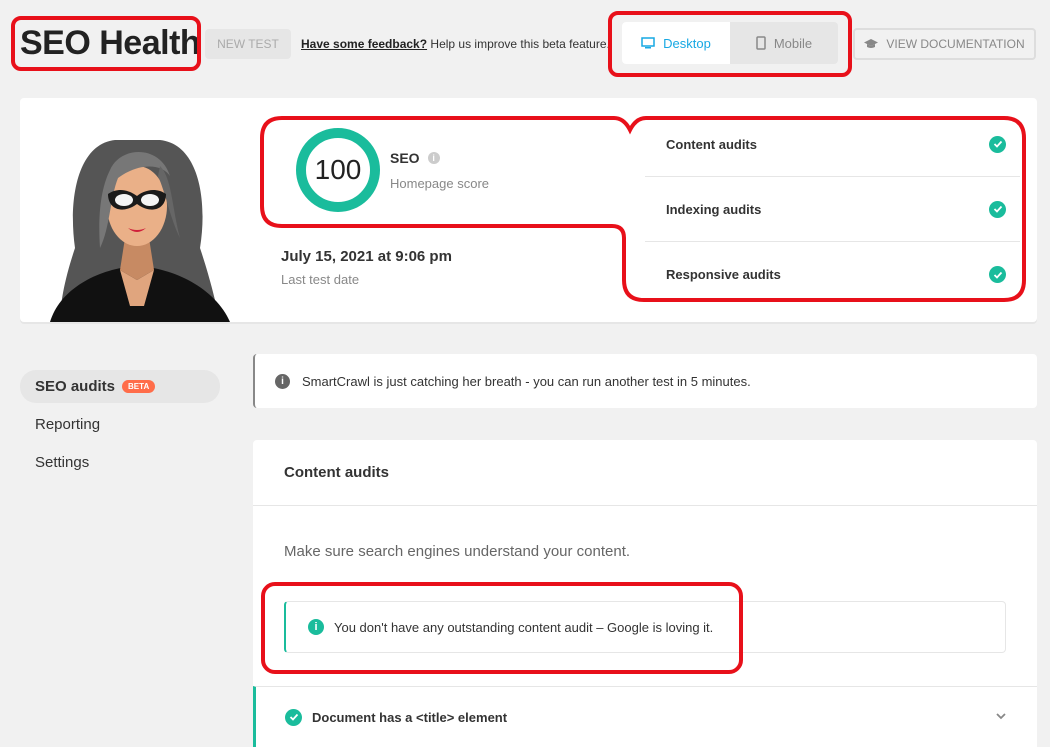  What do you see at coordinates (955, 44) in the screenshot?
I see `docs-label: VIEW DOCUMENTATION` at bounding box center [955, 44].